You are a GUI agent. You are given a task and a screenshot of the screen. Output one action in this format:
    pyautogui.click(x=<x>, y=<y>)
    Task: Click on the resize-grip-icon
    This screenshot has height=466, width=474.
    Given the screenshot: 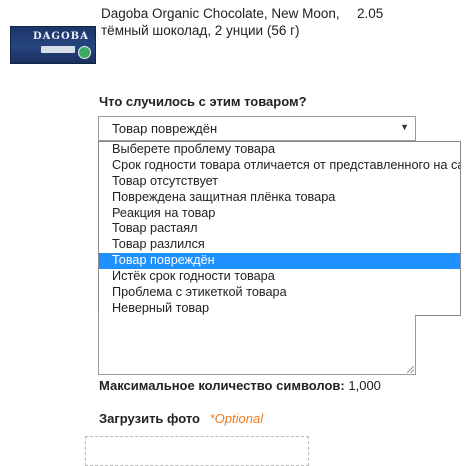 What is the action you would take?
    pyautogui.click(x=410, y=369)
    